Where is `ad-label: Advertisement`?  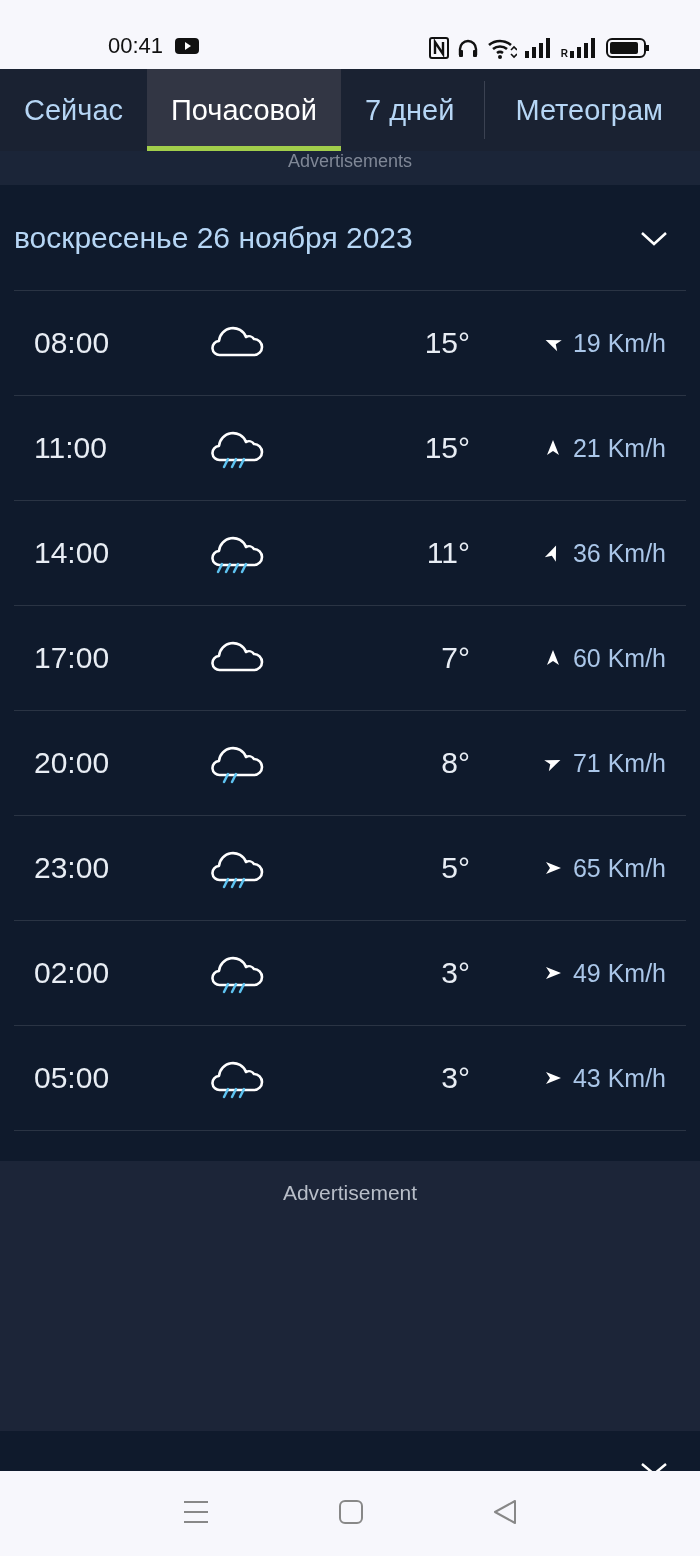
ad-label: Advertisement is located at coordinates (350, 1193).